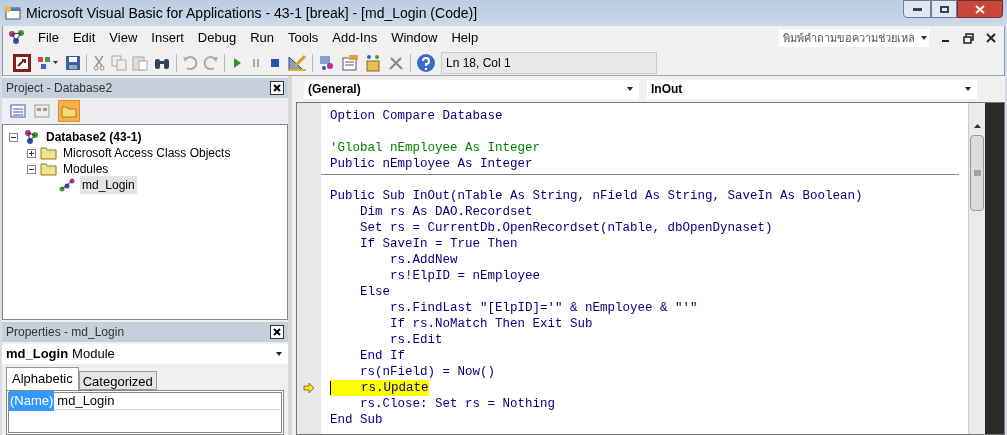 The width and height of the screenshot is (1007, 435). What do you see at coordinates (427, 372) in the screenshot?
I see `code-line: rs(nField) = Now()` at bounding box center [427, 372].